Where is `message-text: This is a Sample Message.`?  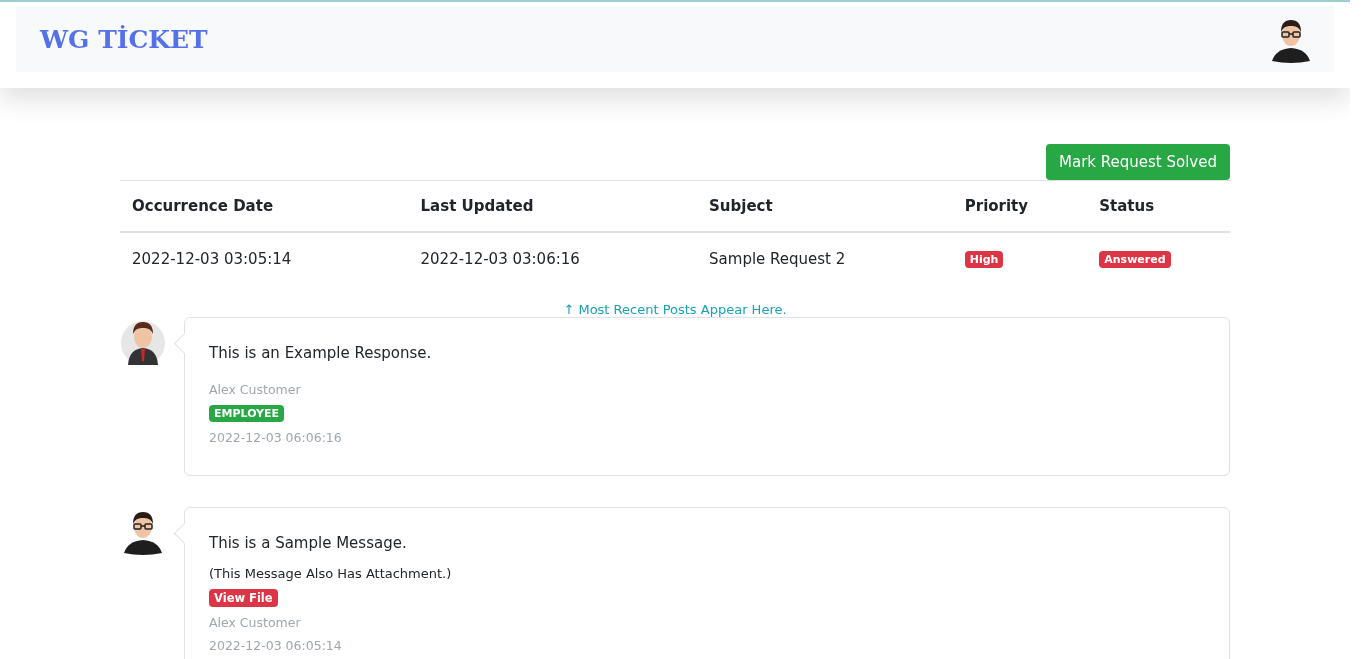 message-text: This is a Sample Message. is located at coordinates (308, 543).